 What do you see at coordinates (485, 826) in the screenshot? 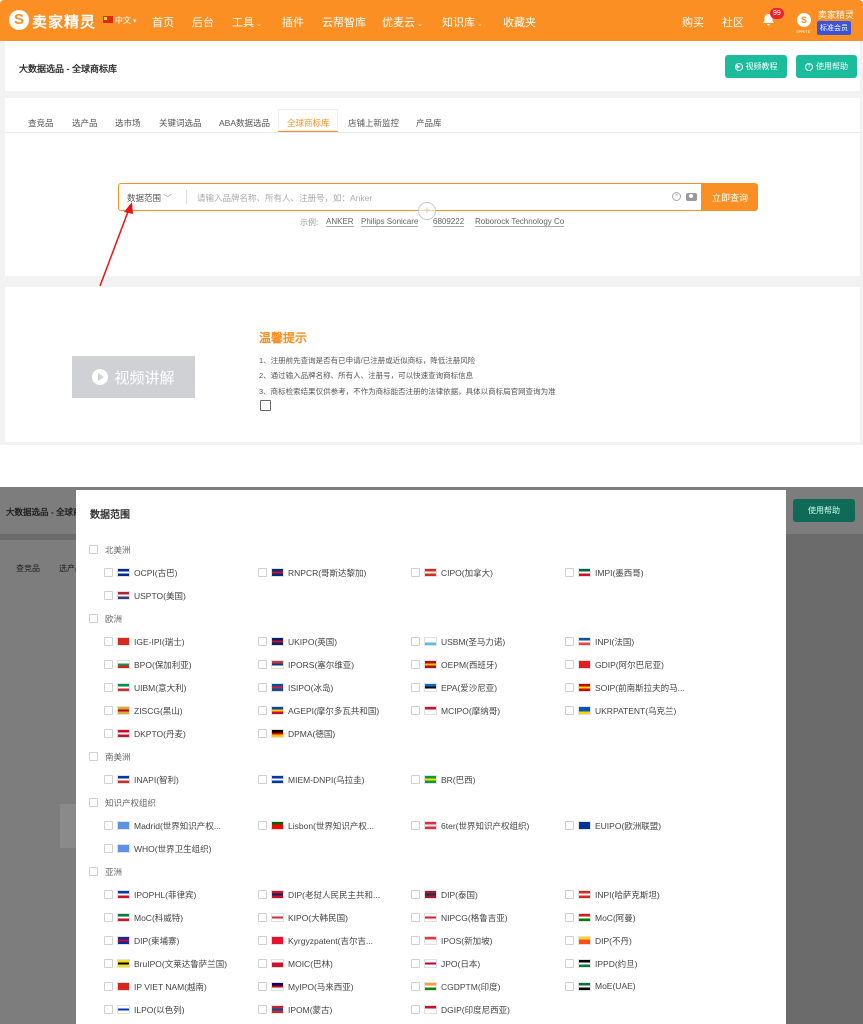
I see `office-label: 6ter(世界知识产权组织)` at bounding box center [485, 826].